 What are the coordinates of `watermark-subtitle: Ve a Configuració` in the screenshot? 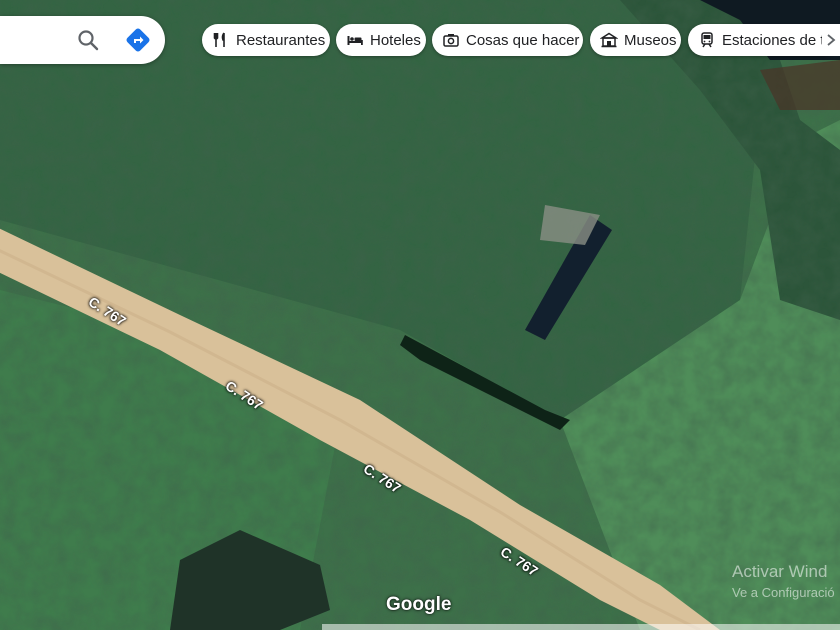 It's located at (783, 592).